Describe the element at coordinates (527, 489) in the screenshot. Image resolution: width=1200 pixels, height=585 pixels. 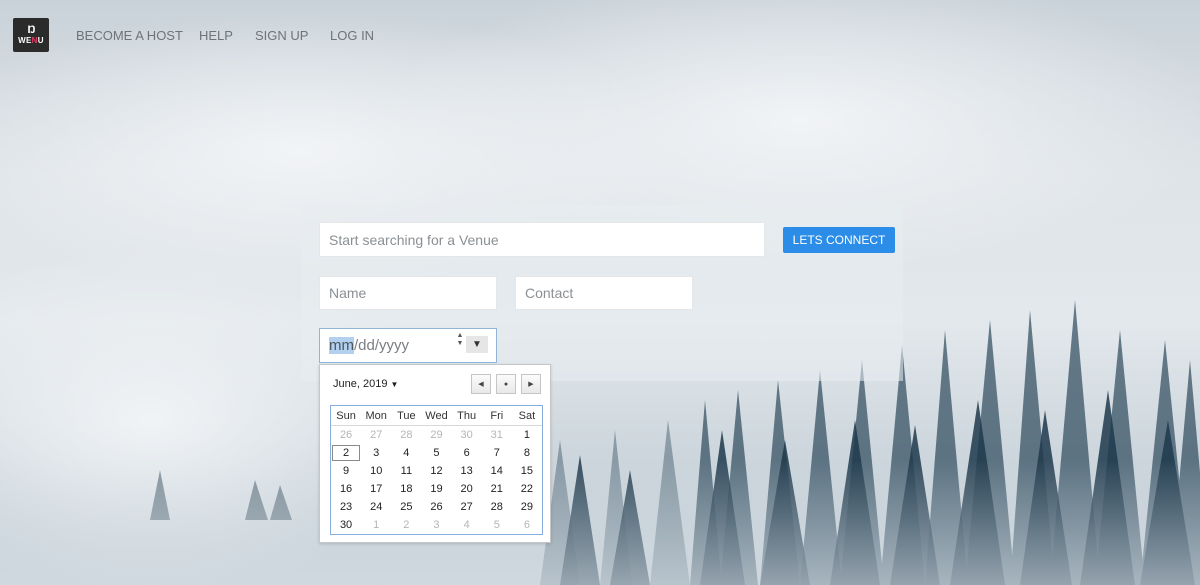
I see `calendar-day: 22` at that location.